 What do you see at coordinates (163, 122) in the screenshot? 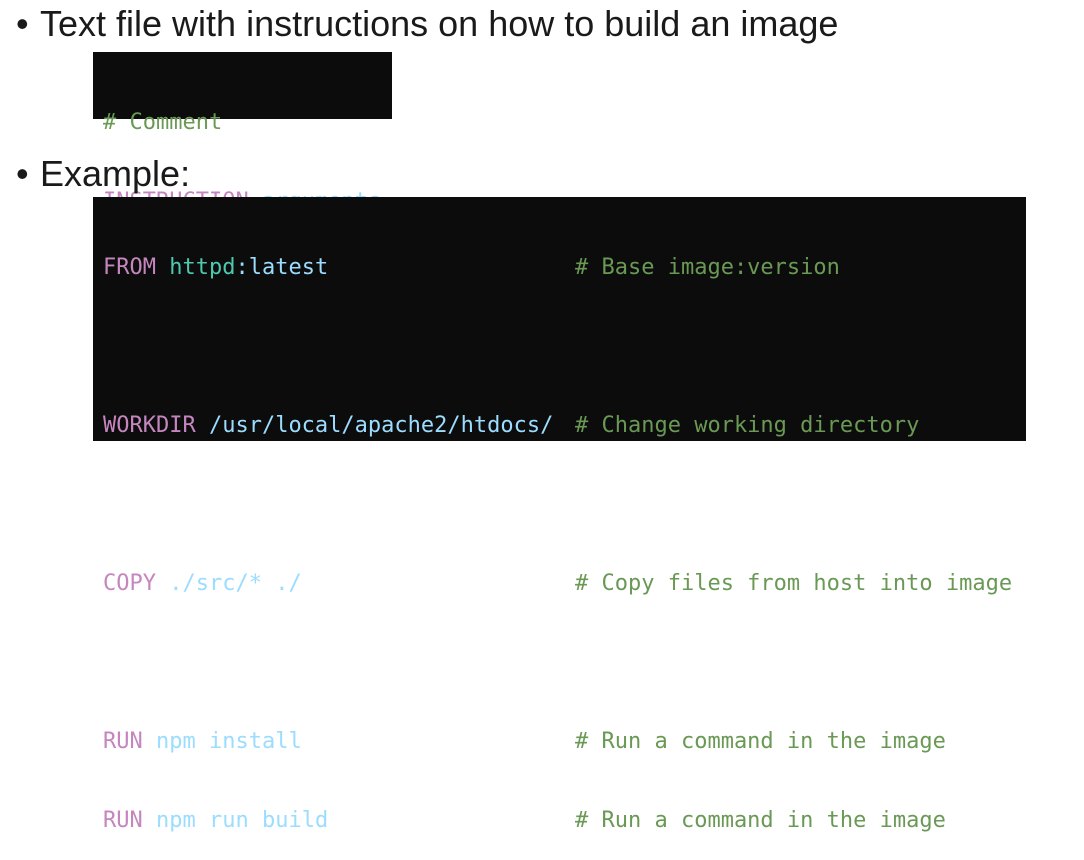
I see `syntax-comment: # Comment` at bounding box center [163, 122].